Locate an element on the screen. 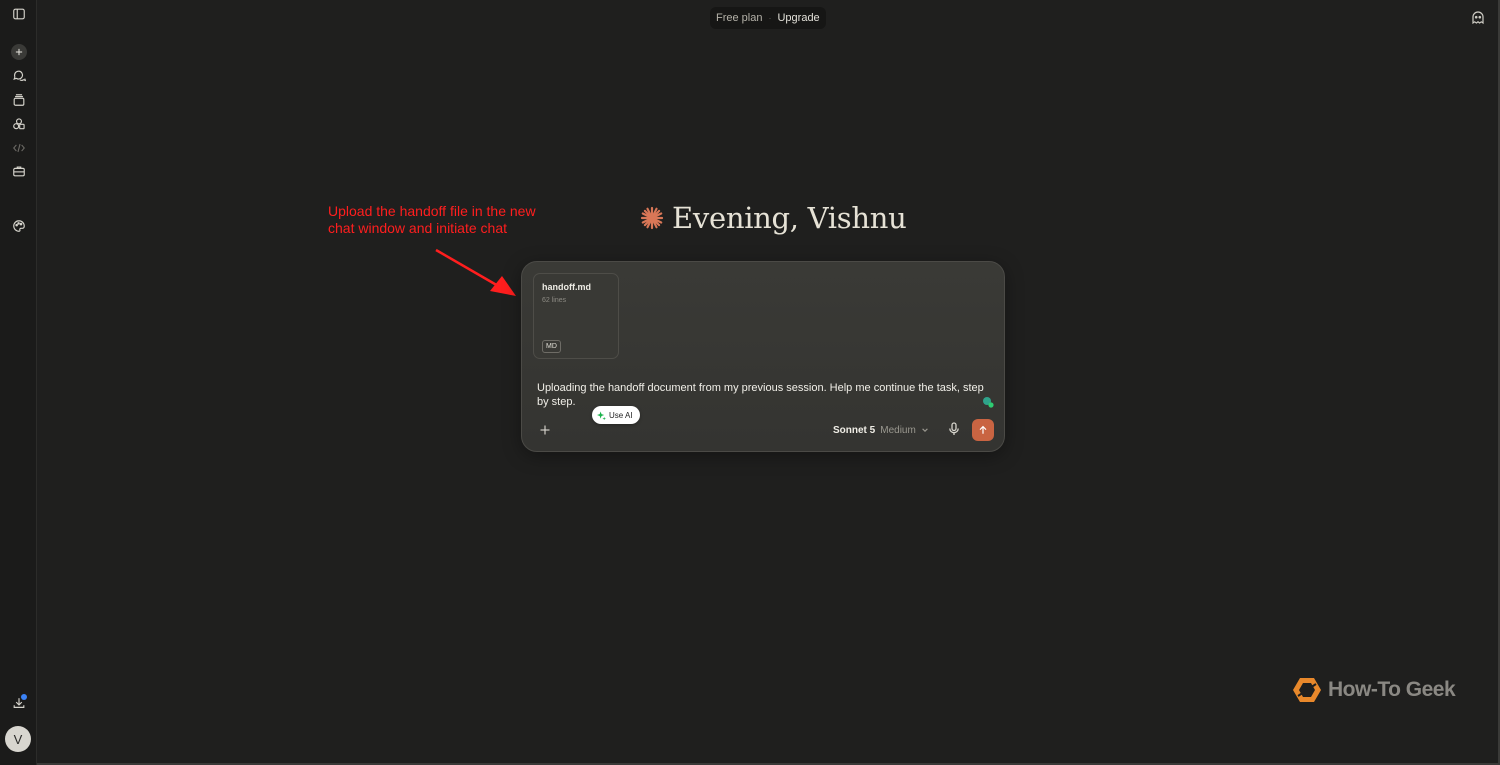 This screenshot has width=1500, height=765. claude-star-icon is located at coordinates (652, 218).